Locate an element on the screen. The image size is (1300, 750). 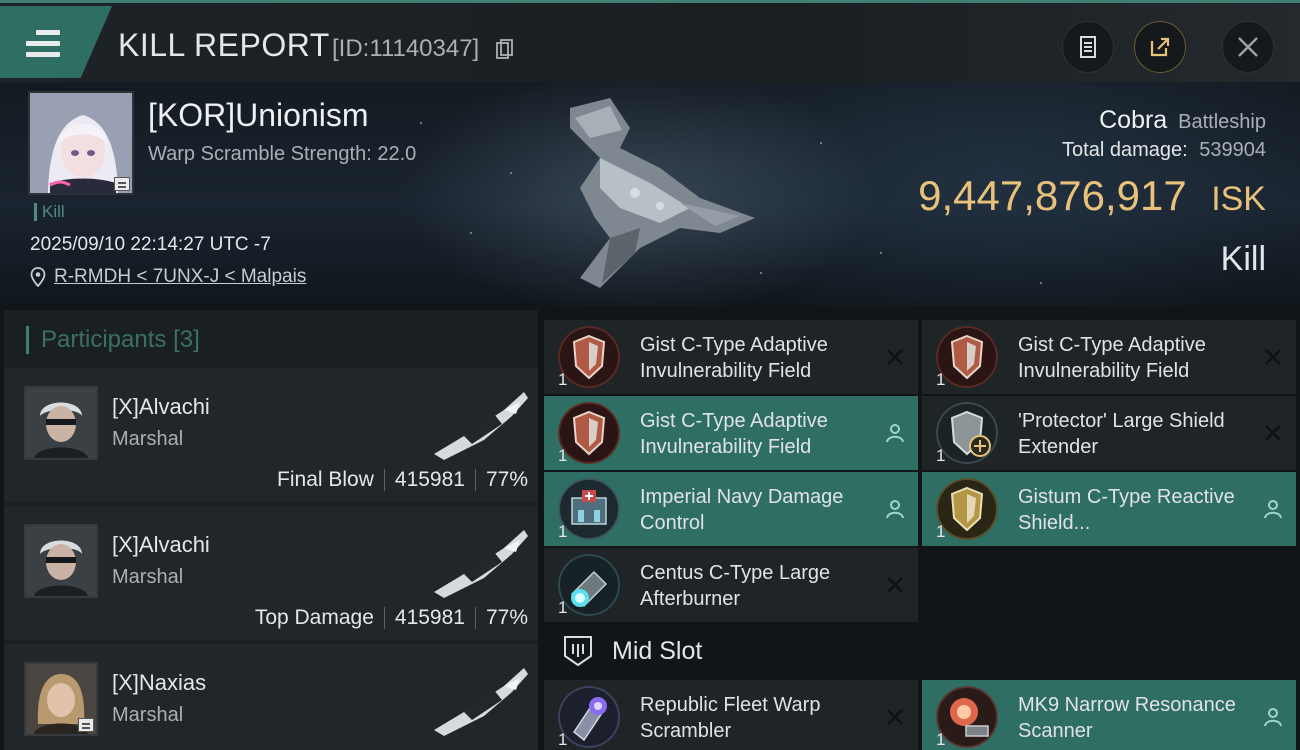
module-item: 1 MK9 Narrow Resonance Scanner is located at coordinates (1109, 715).